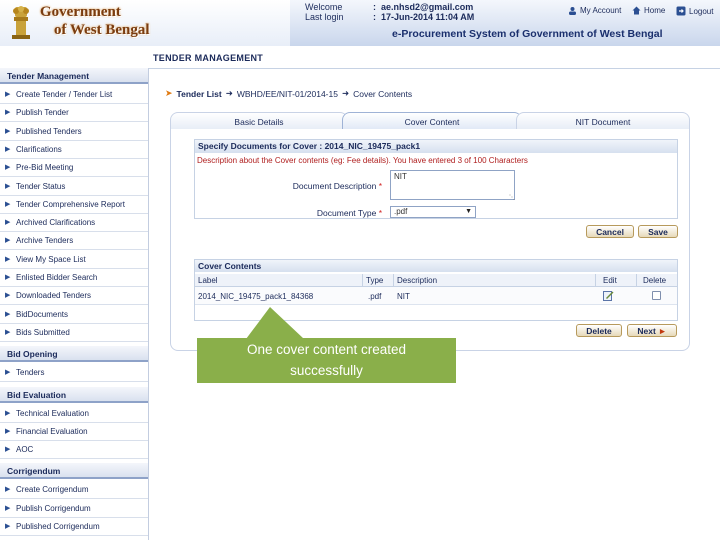  I want to click on sidebar-item: ▶ Publish Tender, so click(74, 114).